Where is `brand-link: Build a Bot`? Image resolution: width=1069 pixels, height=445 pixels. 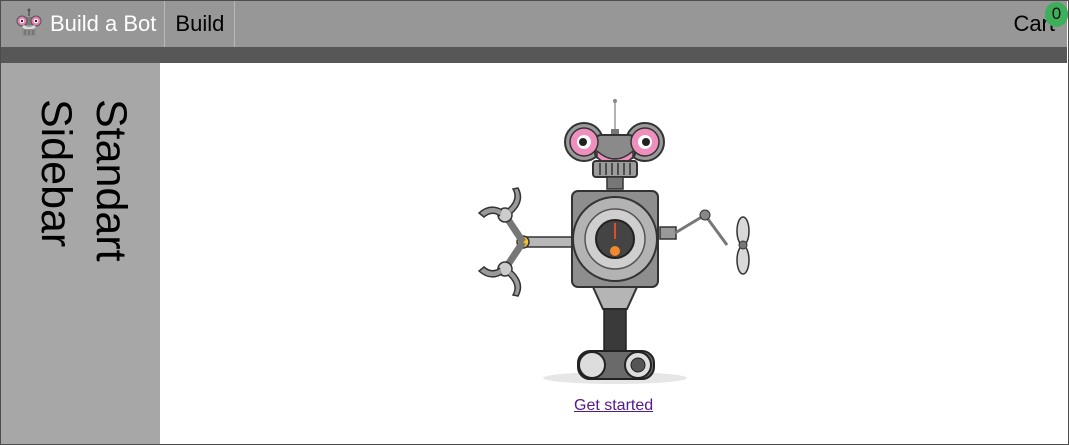 brand-link: Build a Bot is located at coordinates (83, 24).